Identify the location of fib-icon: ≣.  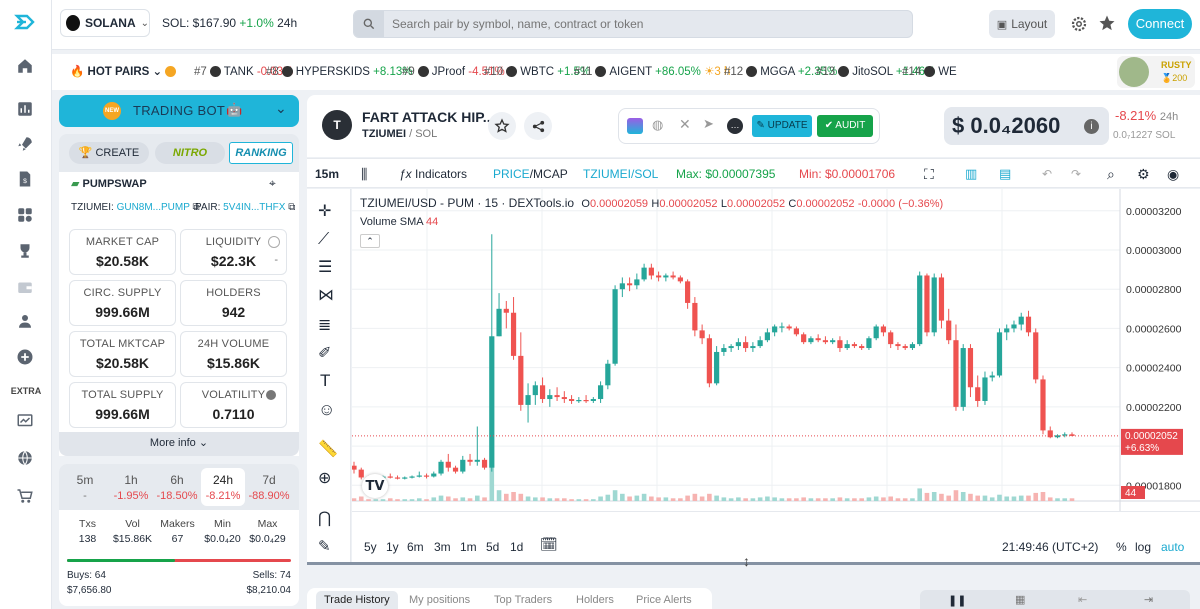
(324, 325).